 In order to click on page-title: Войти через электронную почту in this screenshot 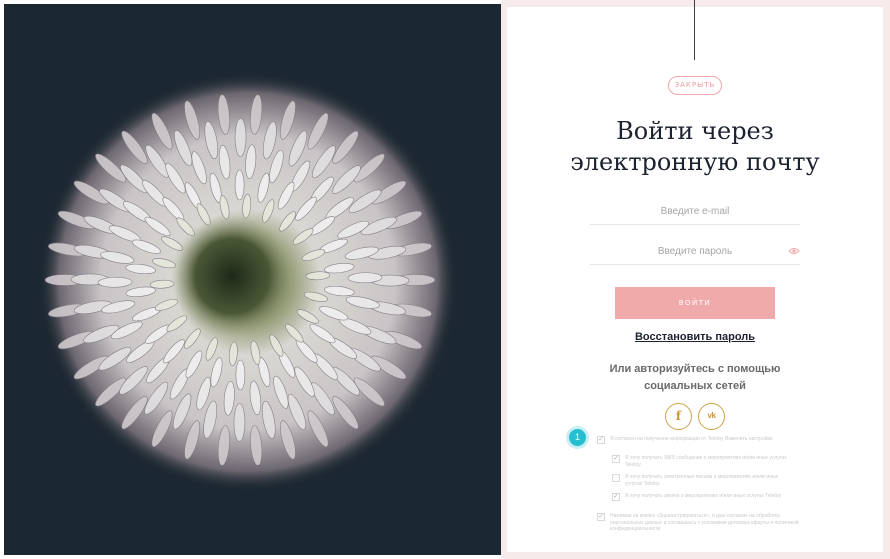, I will do `click(695, 147)`.